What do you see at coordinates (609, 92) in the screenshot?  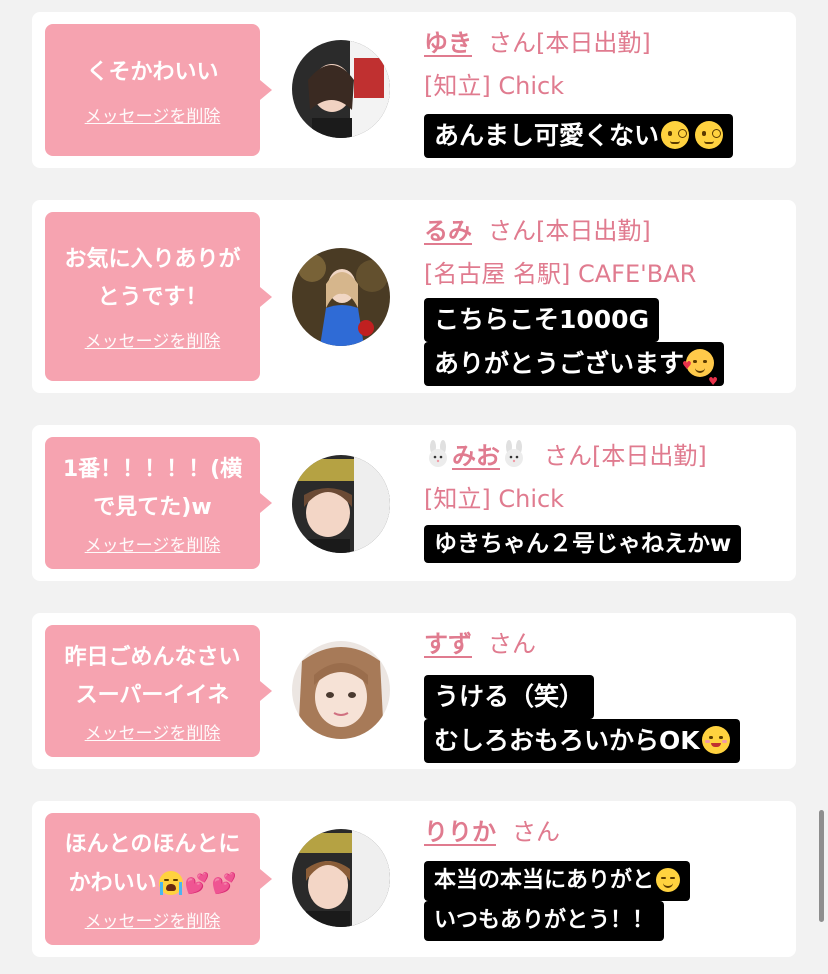 I see `reply-info: ゆき さん[本日出勤] [知立] Chick あんまし可愛くない` at bounding box center [609, 92].